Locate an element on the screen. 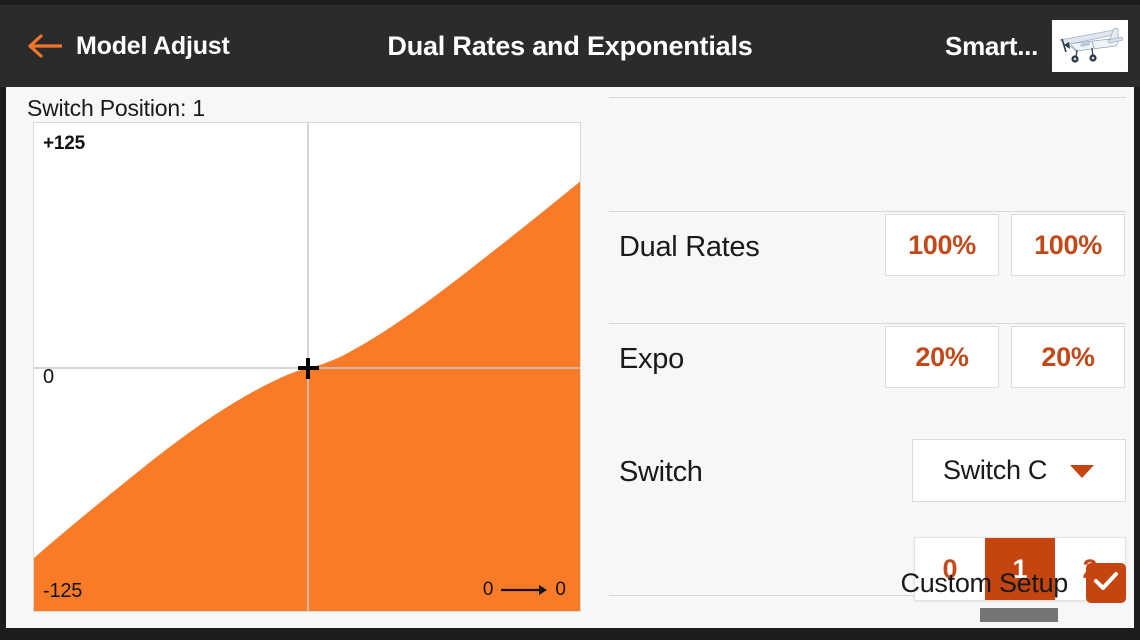  dual-rates-label: Dual Rates is located at coordinates (689, 247).